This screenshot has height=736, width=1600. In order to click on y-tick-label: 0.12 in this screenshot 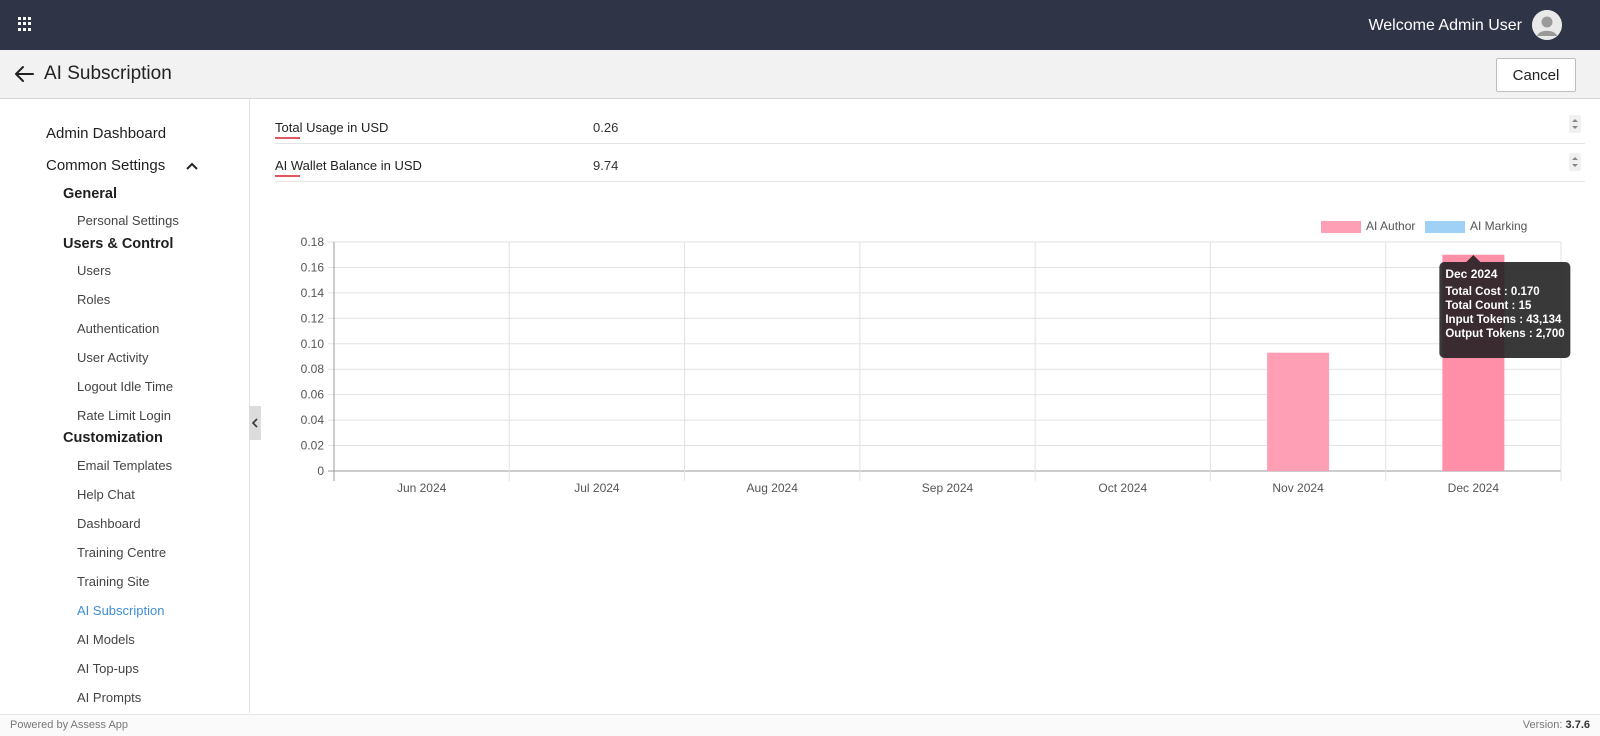, I will do `click(313, 318)`.